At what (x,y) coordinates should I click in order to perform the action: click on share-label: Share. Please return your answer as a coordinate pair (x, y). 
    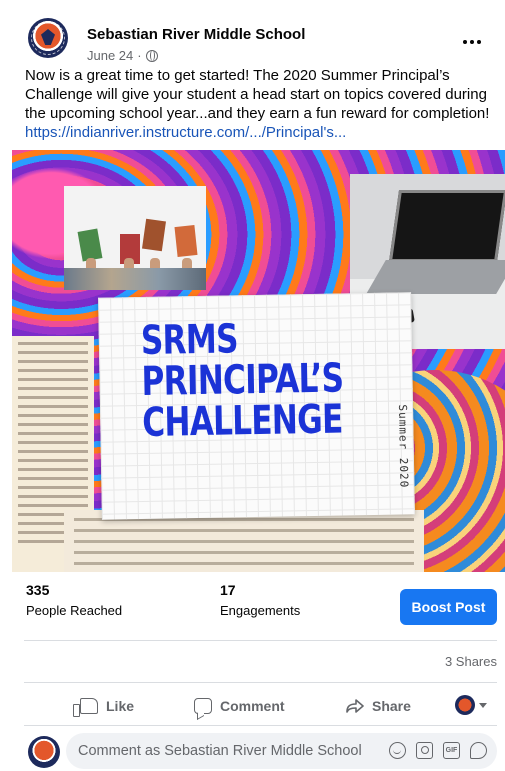
    Looking at the image, I should click on (391, 706).